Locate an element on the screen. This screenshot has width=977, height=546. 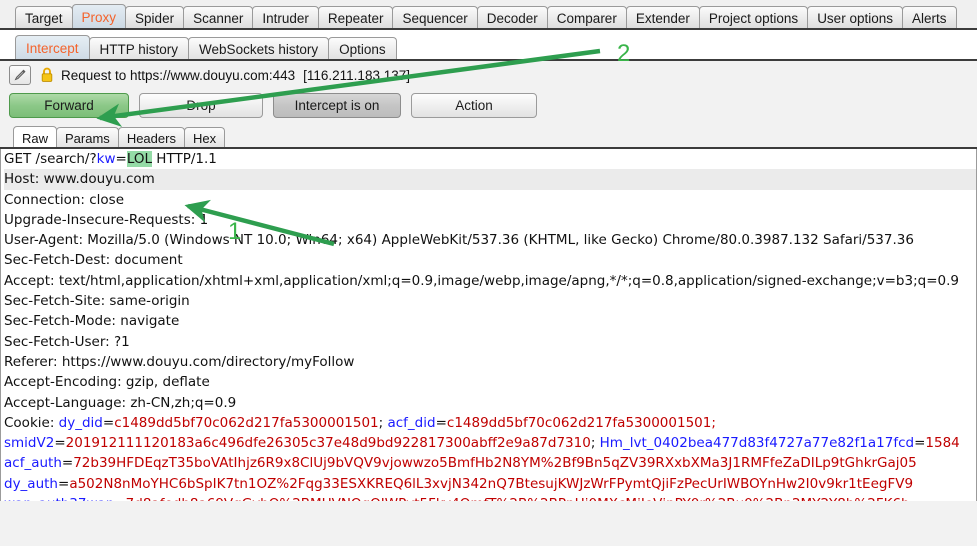
request-header-line: Host: www.douyu.com is located at coordinates (490, 179).